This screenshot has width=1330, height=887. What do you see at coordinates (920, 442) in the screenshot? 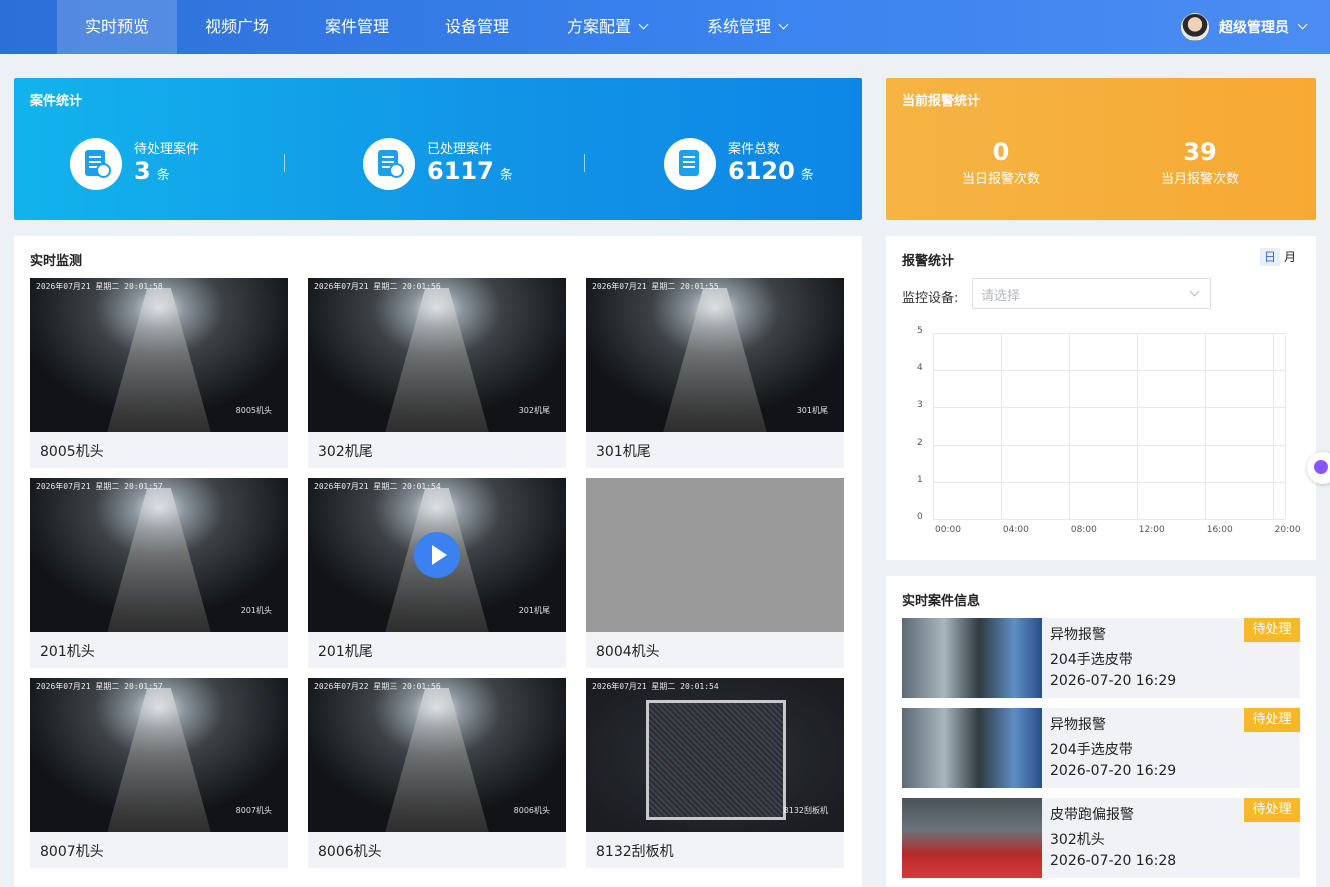
I see `y-tick-label: 2` at bounding box center [920, 442].